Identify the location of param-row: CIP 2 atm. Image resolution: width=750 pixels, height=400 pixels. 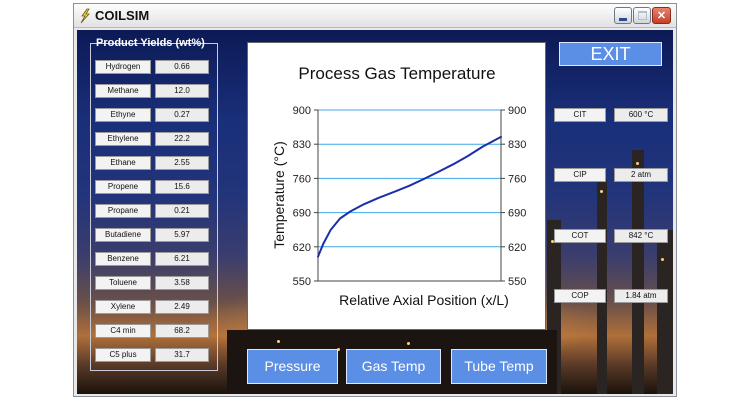
(614, 175).